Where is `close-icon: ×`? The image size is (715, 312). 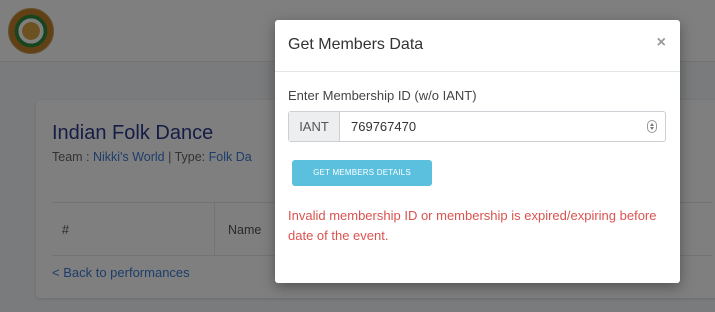 close-icon: × is located at coordinates (661, 43).